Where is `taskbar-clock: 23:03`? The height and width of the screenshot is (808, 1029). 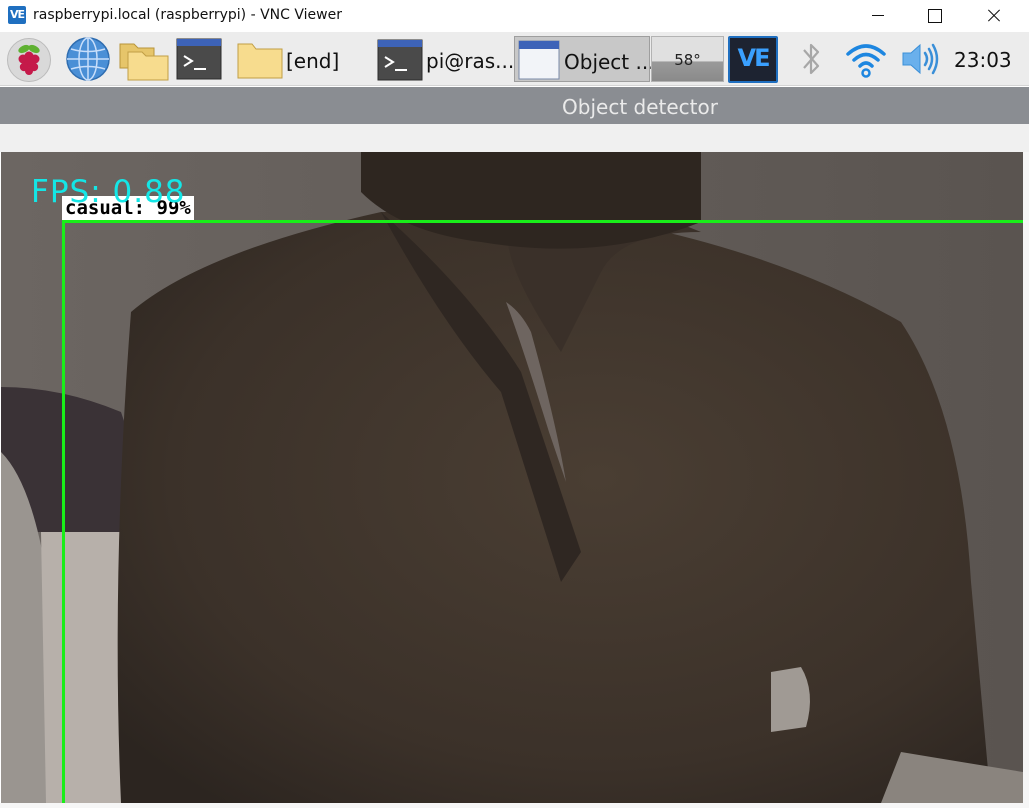
taskbar-clock: 23:03 is located at coordinates (983, 60).